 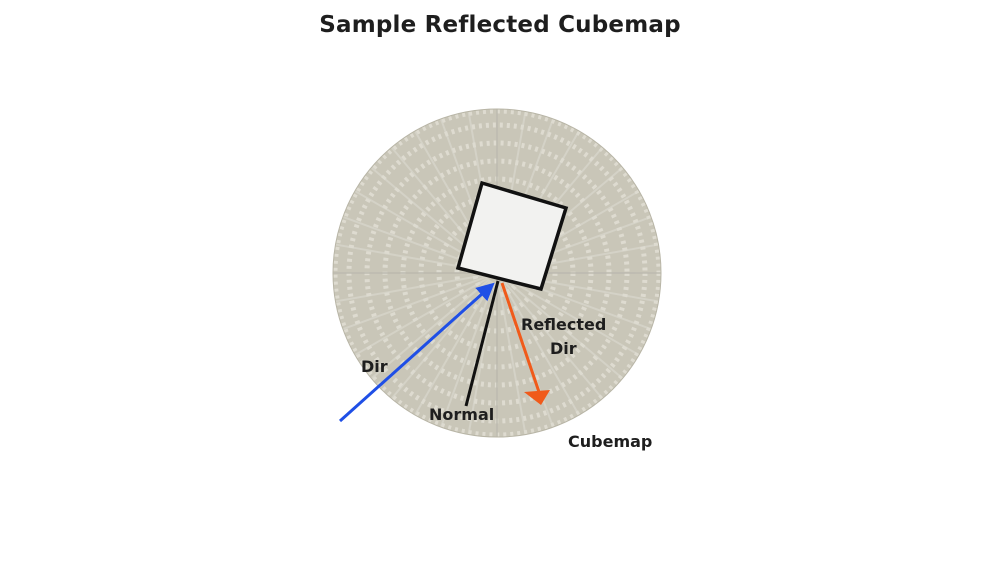 I want to click on normal-label: Normal, so click(x=461, y=414).